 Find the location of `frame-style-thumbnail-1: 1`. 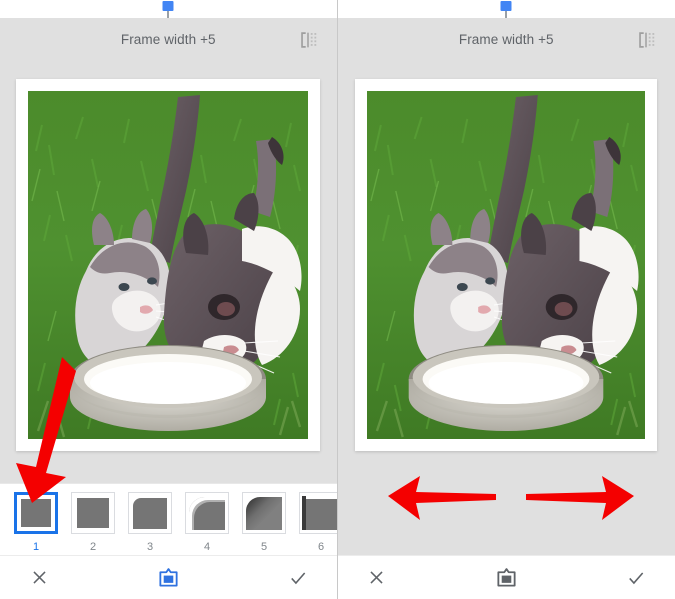

frame-style-thumbnail-1: 1 is located at coordinates (36, 523).